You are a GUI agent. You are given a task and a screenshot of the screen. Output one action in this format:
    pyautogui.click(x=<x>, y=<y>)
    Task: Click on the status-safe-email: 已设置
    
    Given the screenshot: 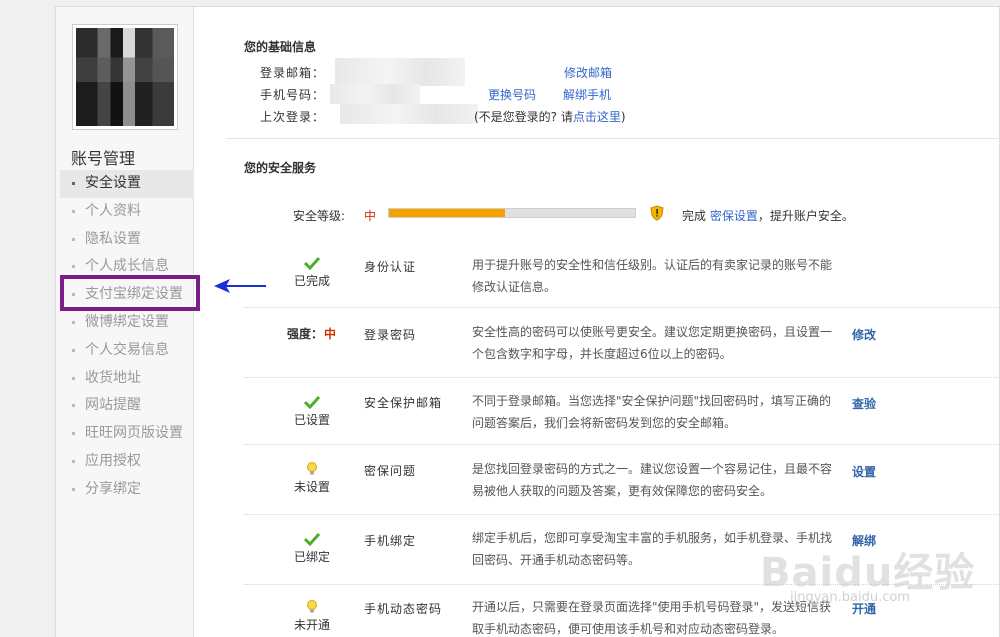 What is the action you would take?
    pyautogui.click(x=312, y=411)
    